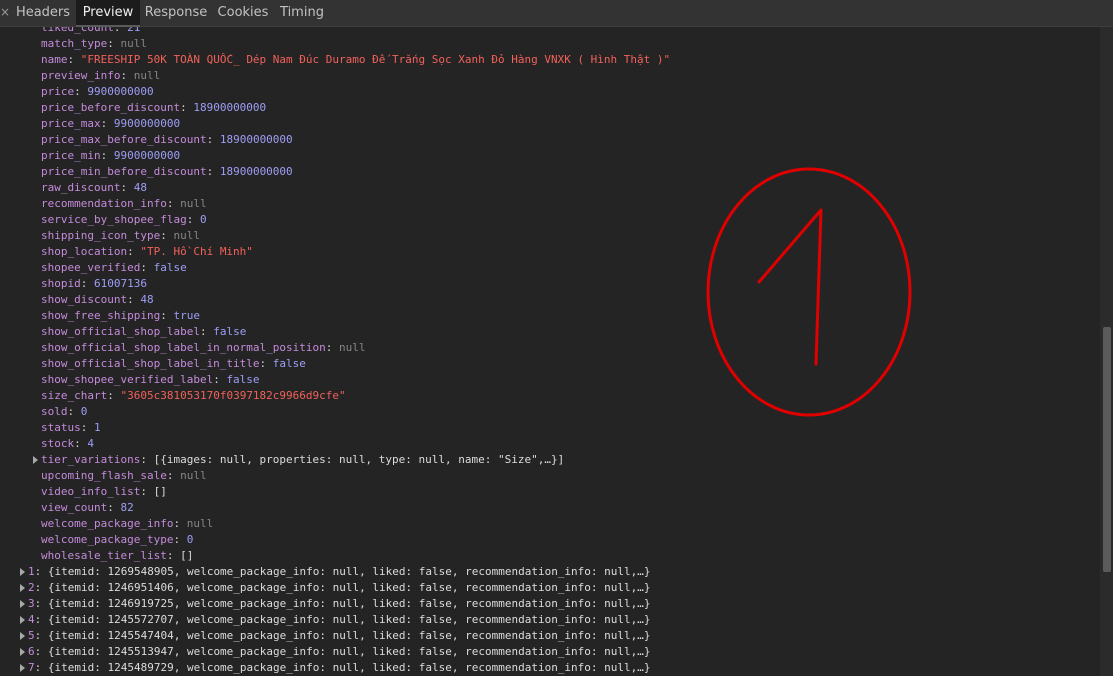 The image size is (1113, 676). I want to click on annotation-number-one, so click(790, 287).